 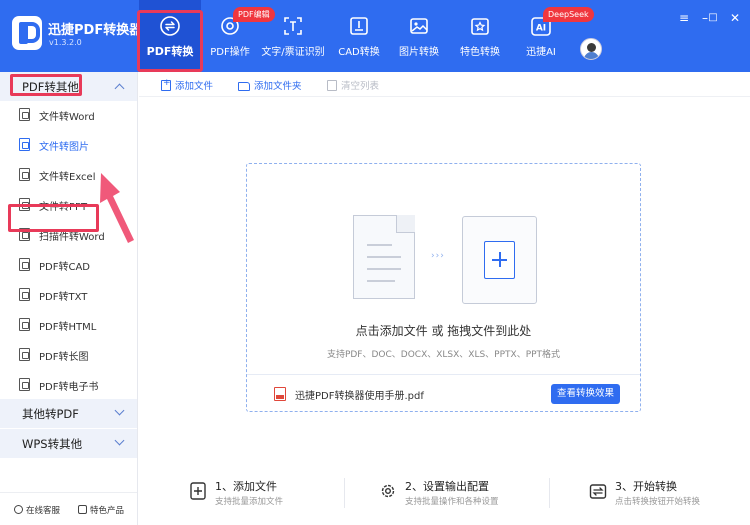 I want to click on sample-file-name: 迅捷PDF转换器使用手册.pdf, so click(x=359, y=394).